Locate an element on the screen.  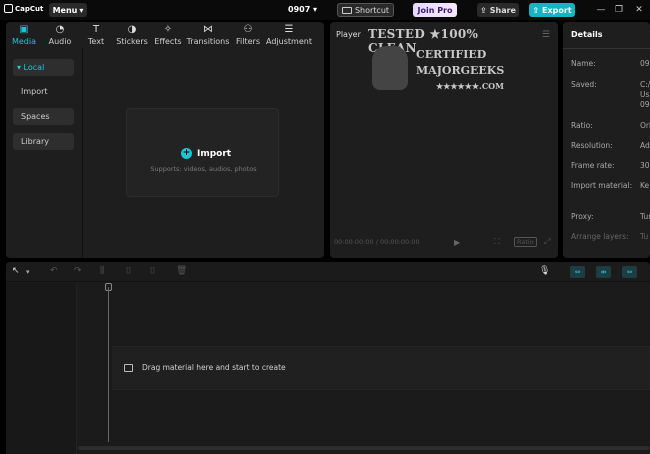
import-button: + Import is located at coordinates (206, 153).